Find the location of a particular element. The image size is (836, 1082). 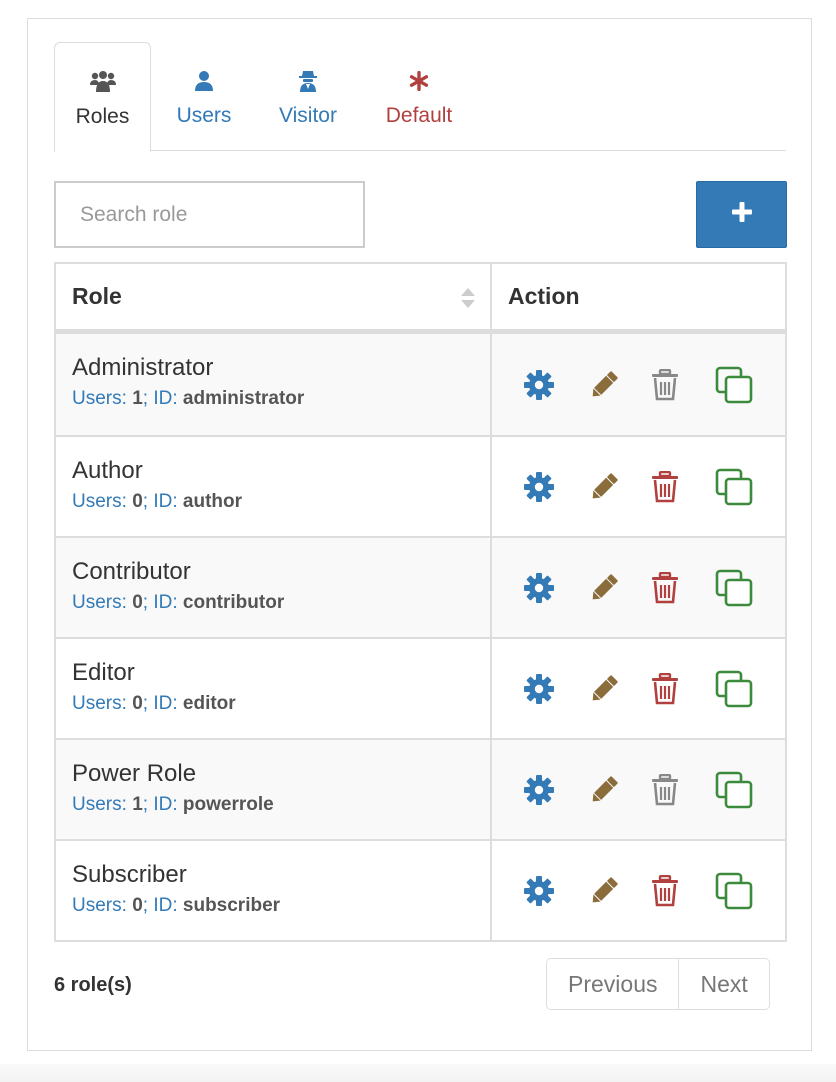

role-cell: Editor Users: 0; ID: editor is located at coordinates (274, 688).